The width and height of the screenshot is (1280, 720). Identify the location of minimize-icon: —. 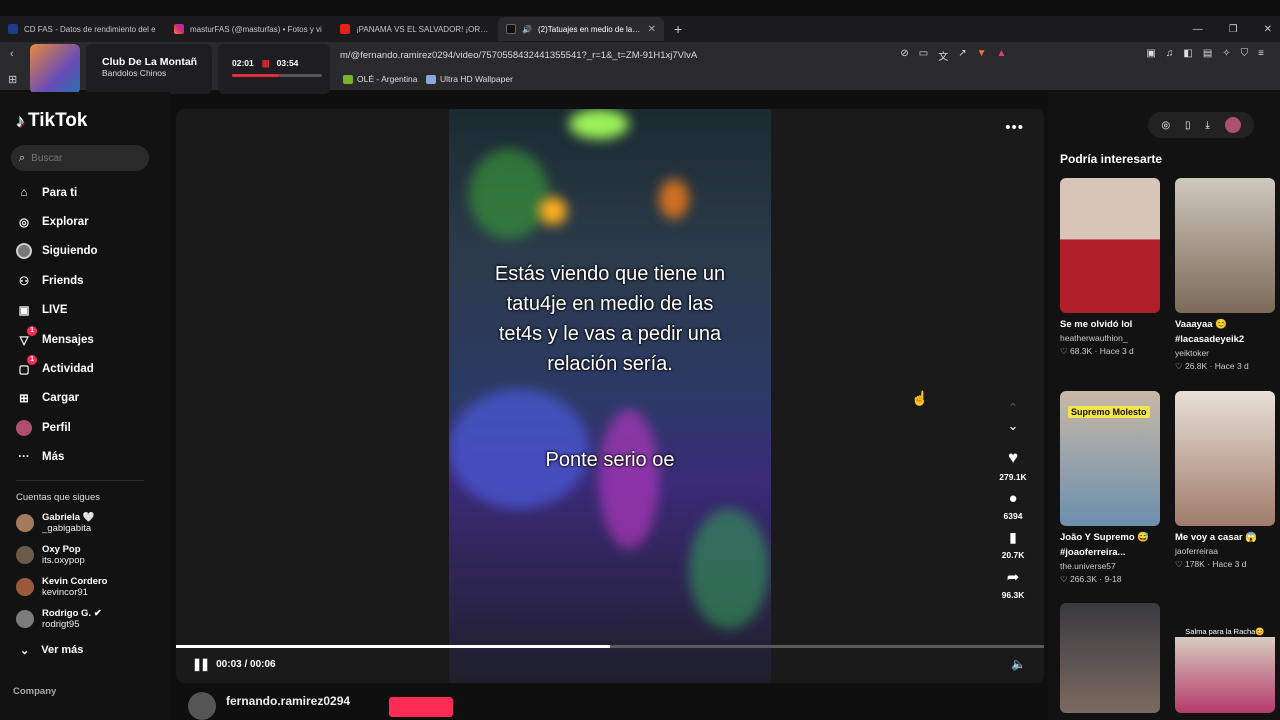
(1198, 29).